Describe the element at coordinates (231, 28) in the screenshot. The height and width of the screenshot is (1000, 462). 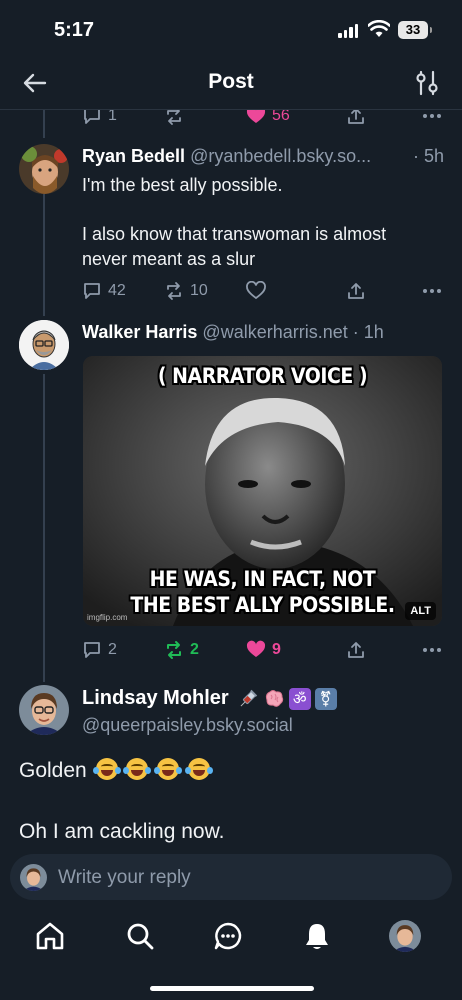
I see `status-bar: 5:17 33` at that location.